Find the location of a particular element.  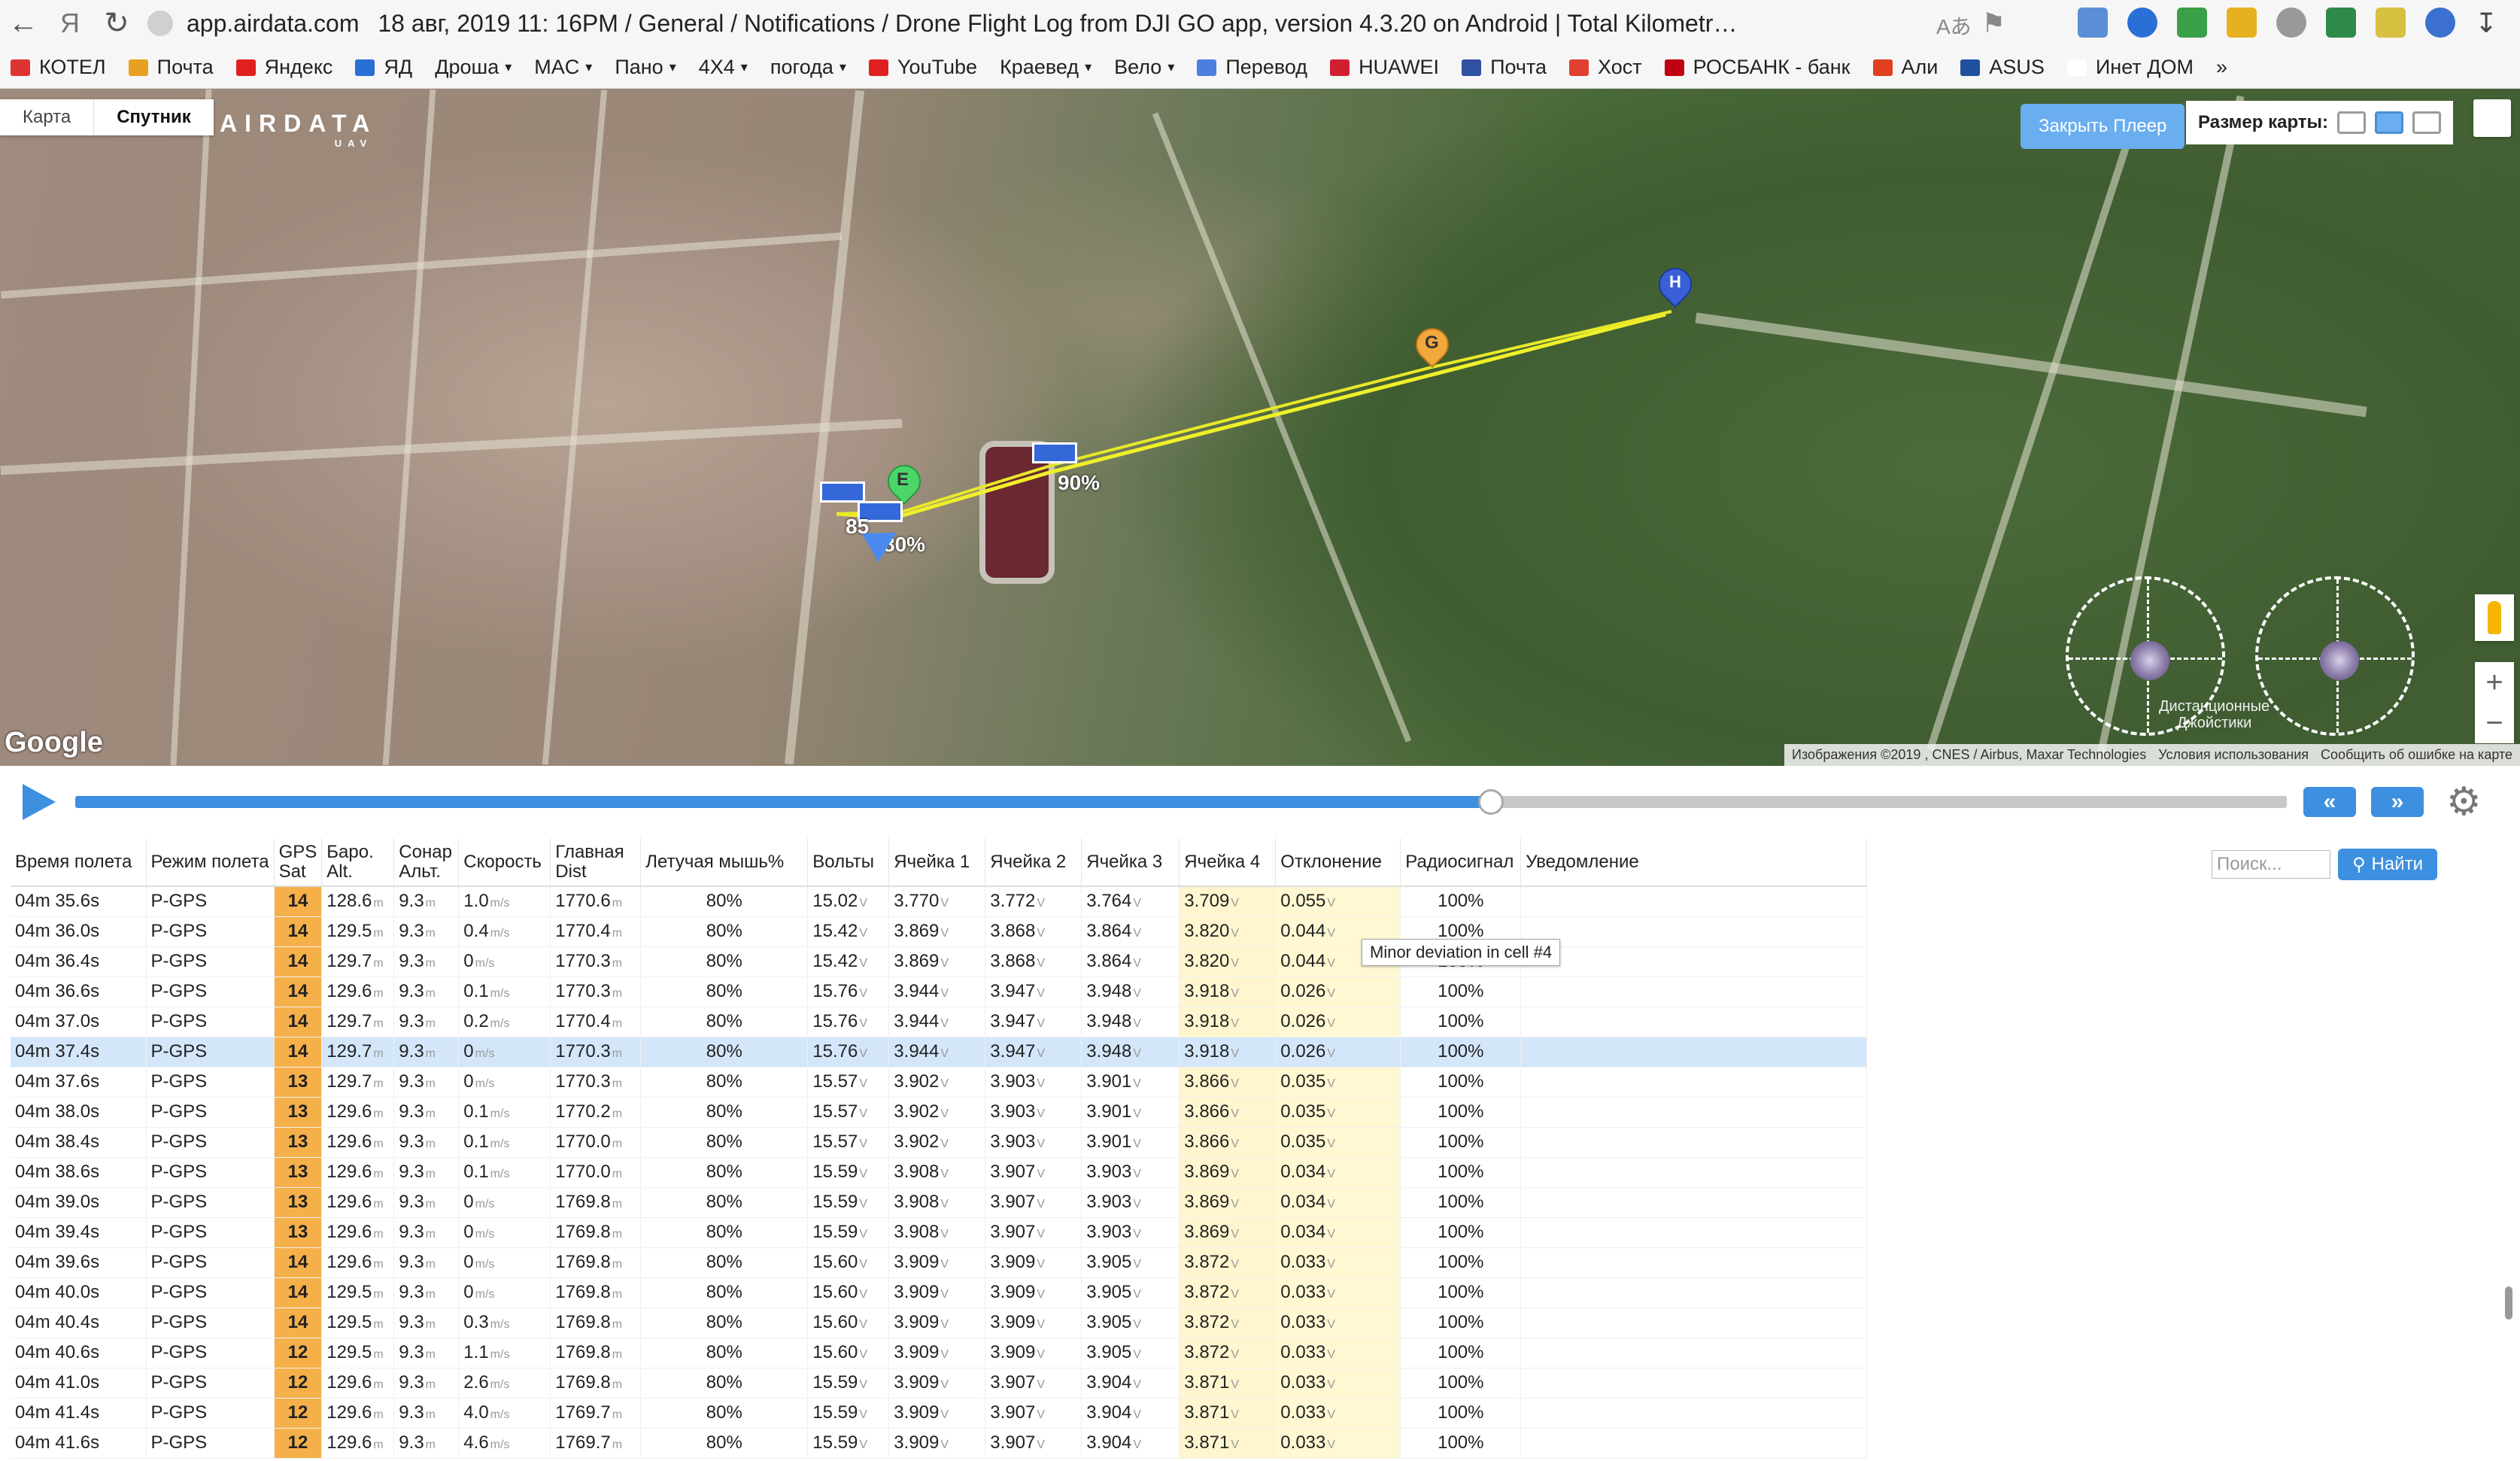

unit-label: m is located at coordinates (430, 1083).